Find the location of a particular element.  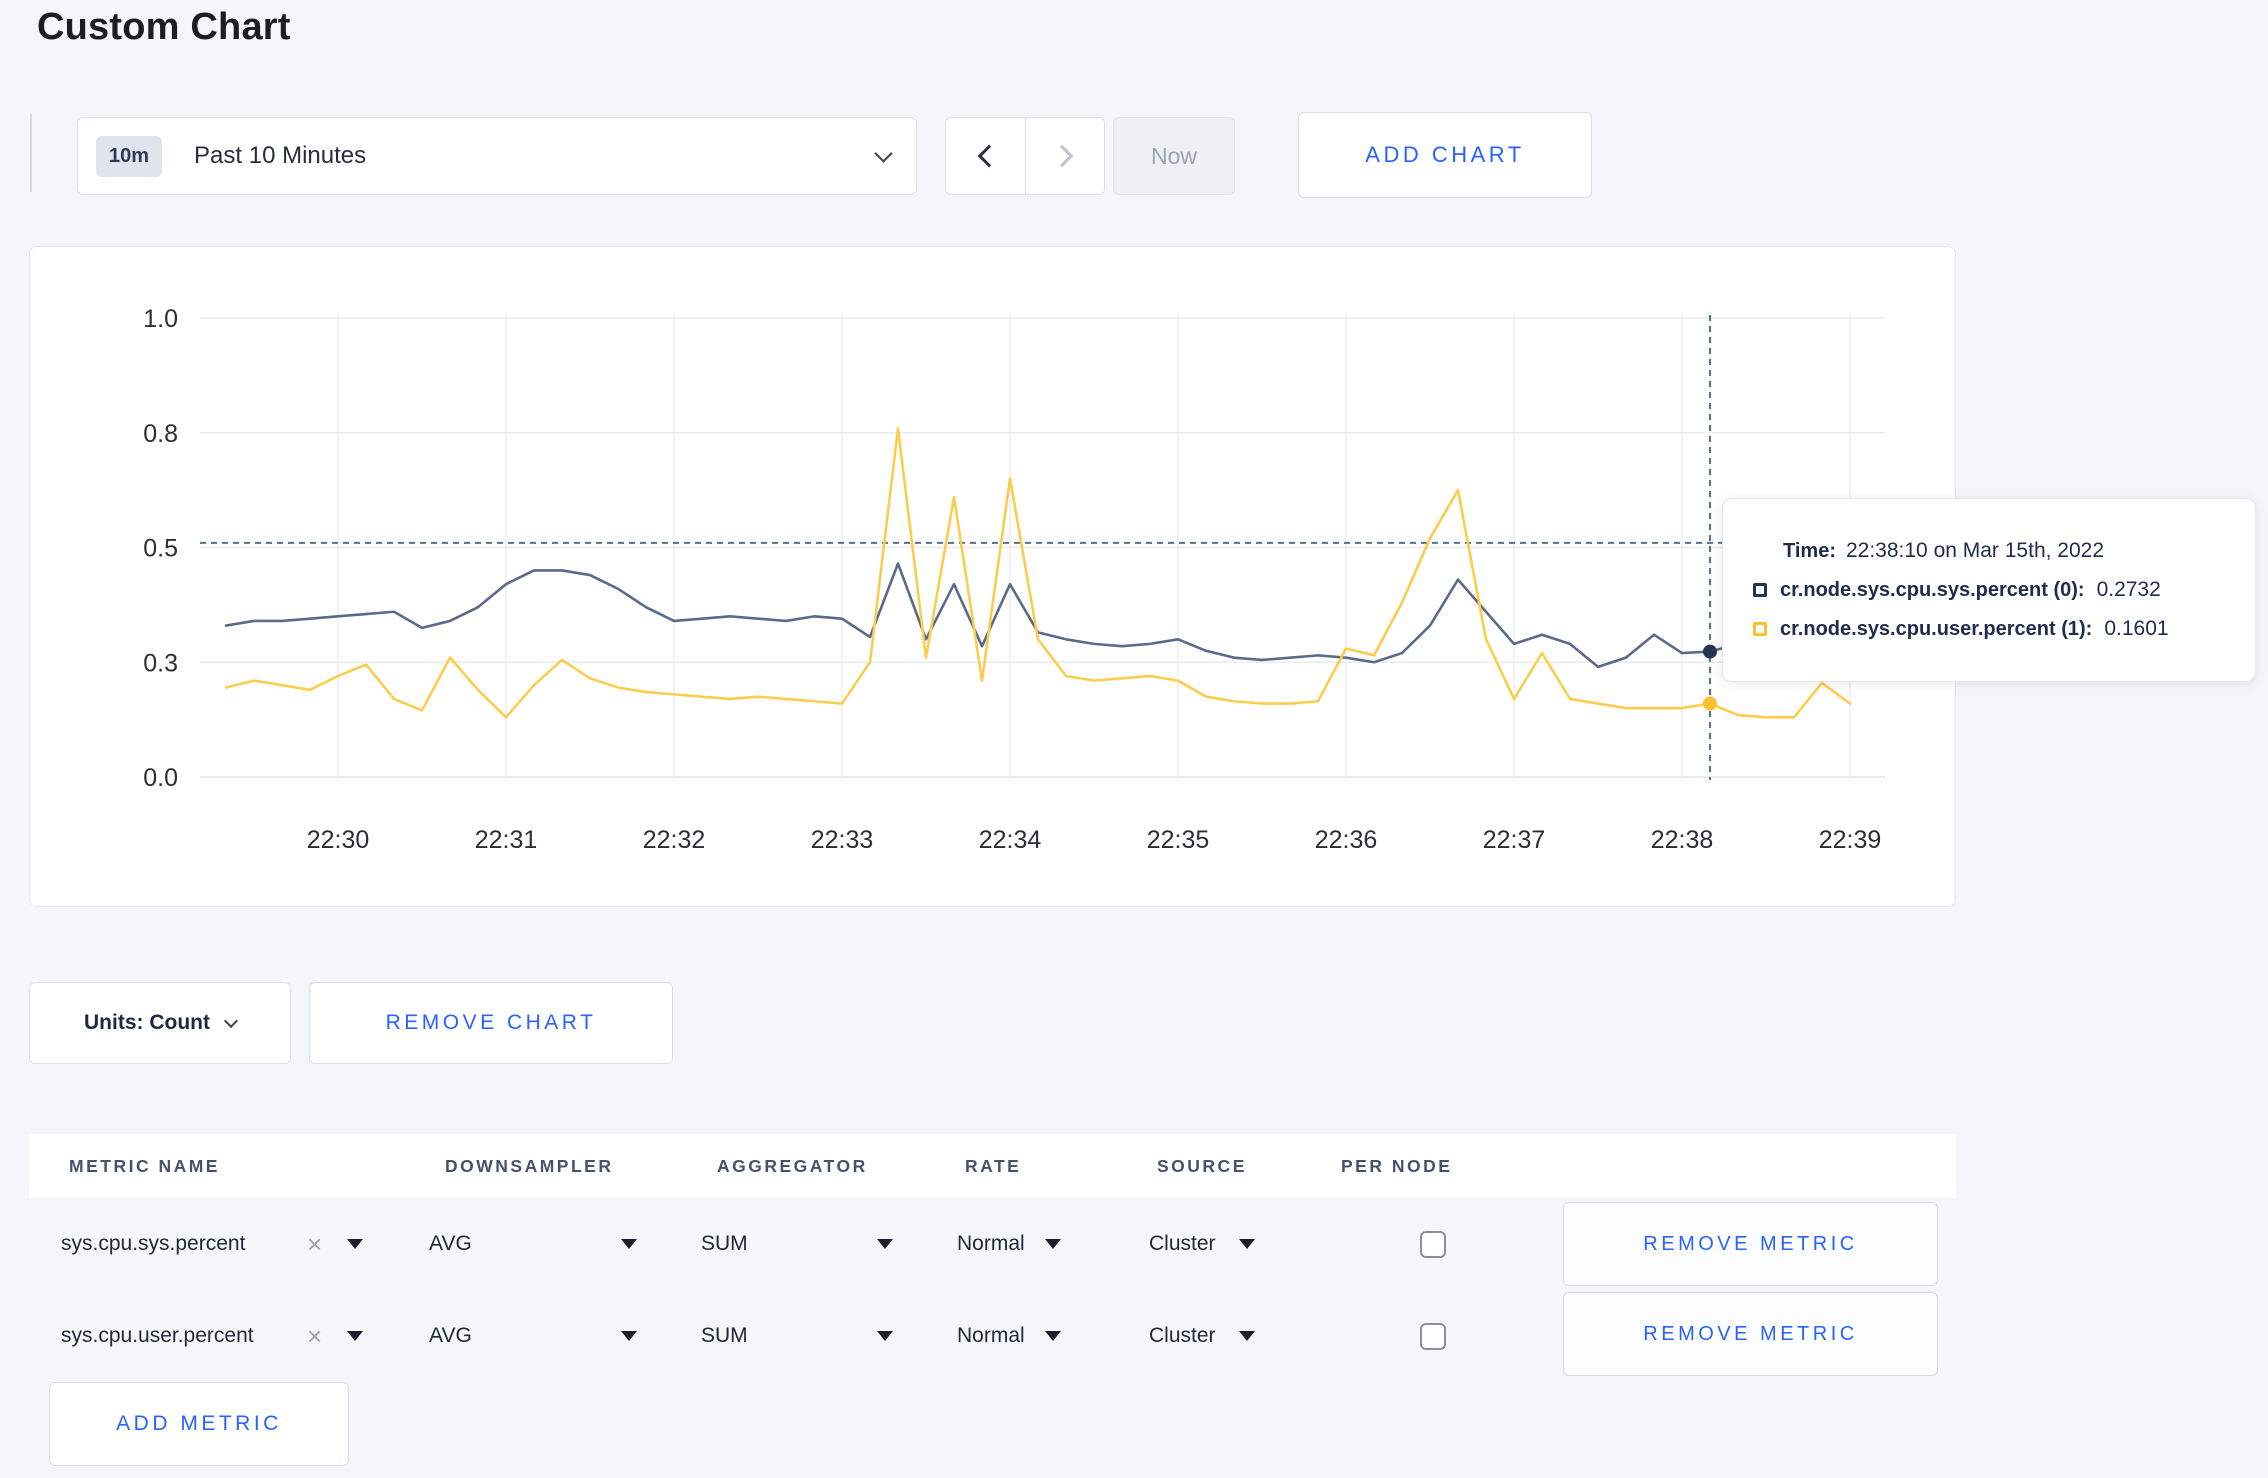

tooltip-series-value: 0.1601 is located at coordinates (2136, 628).